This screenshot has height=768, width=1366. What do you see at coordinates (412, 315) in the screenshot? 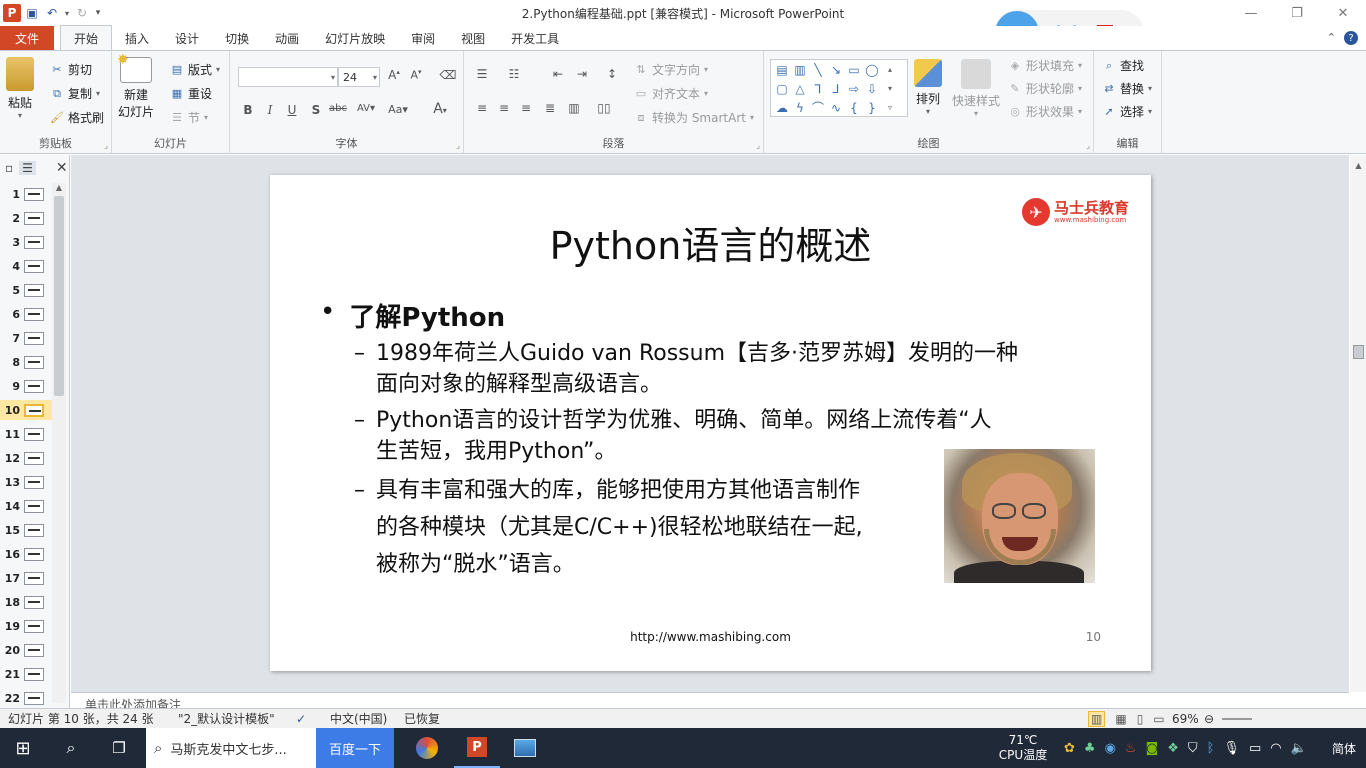
I see `main-bullet: • 了解Python` at bounding box center [412, 315].